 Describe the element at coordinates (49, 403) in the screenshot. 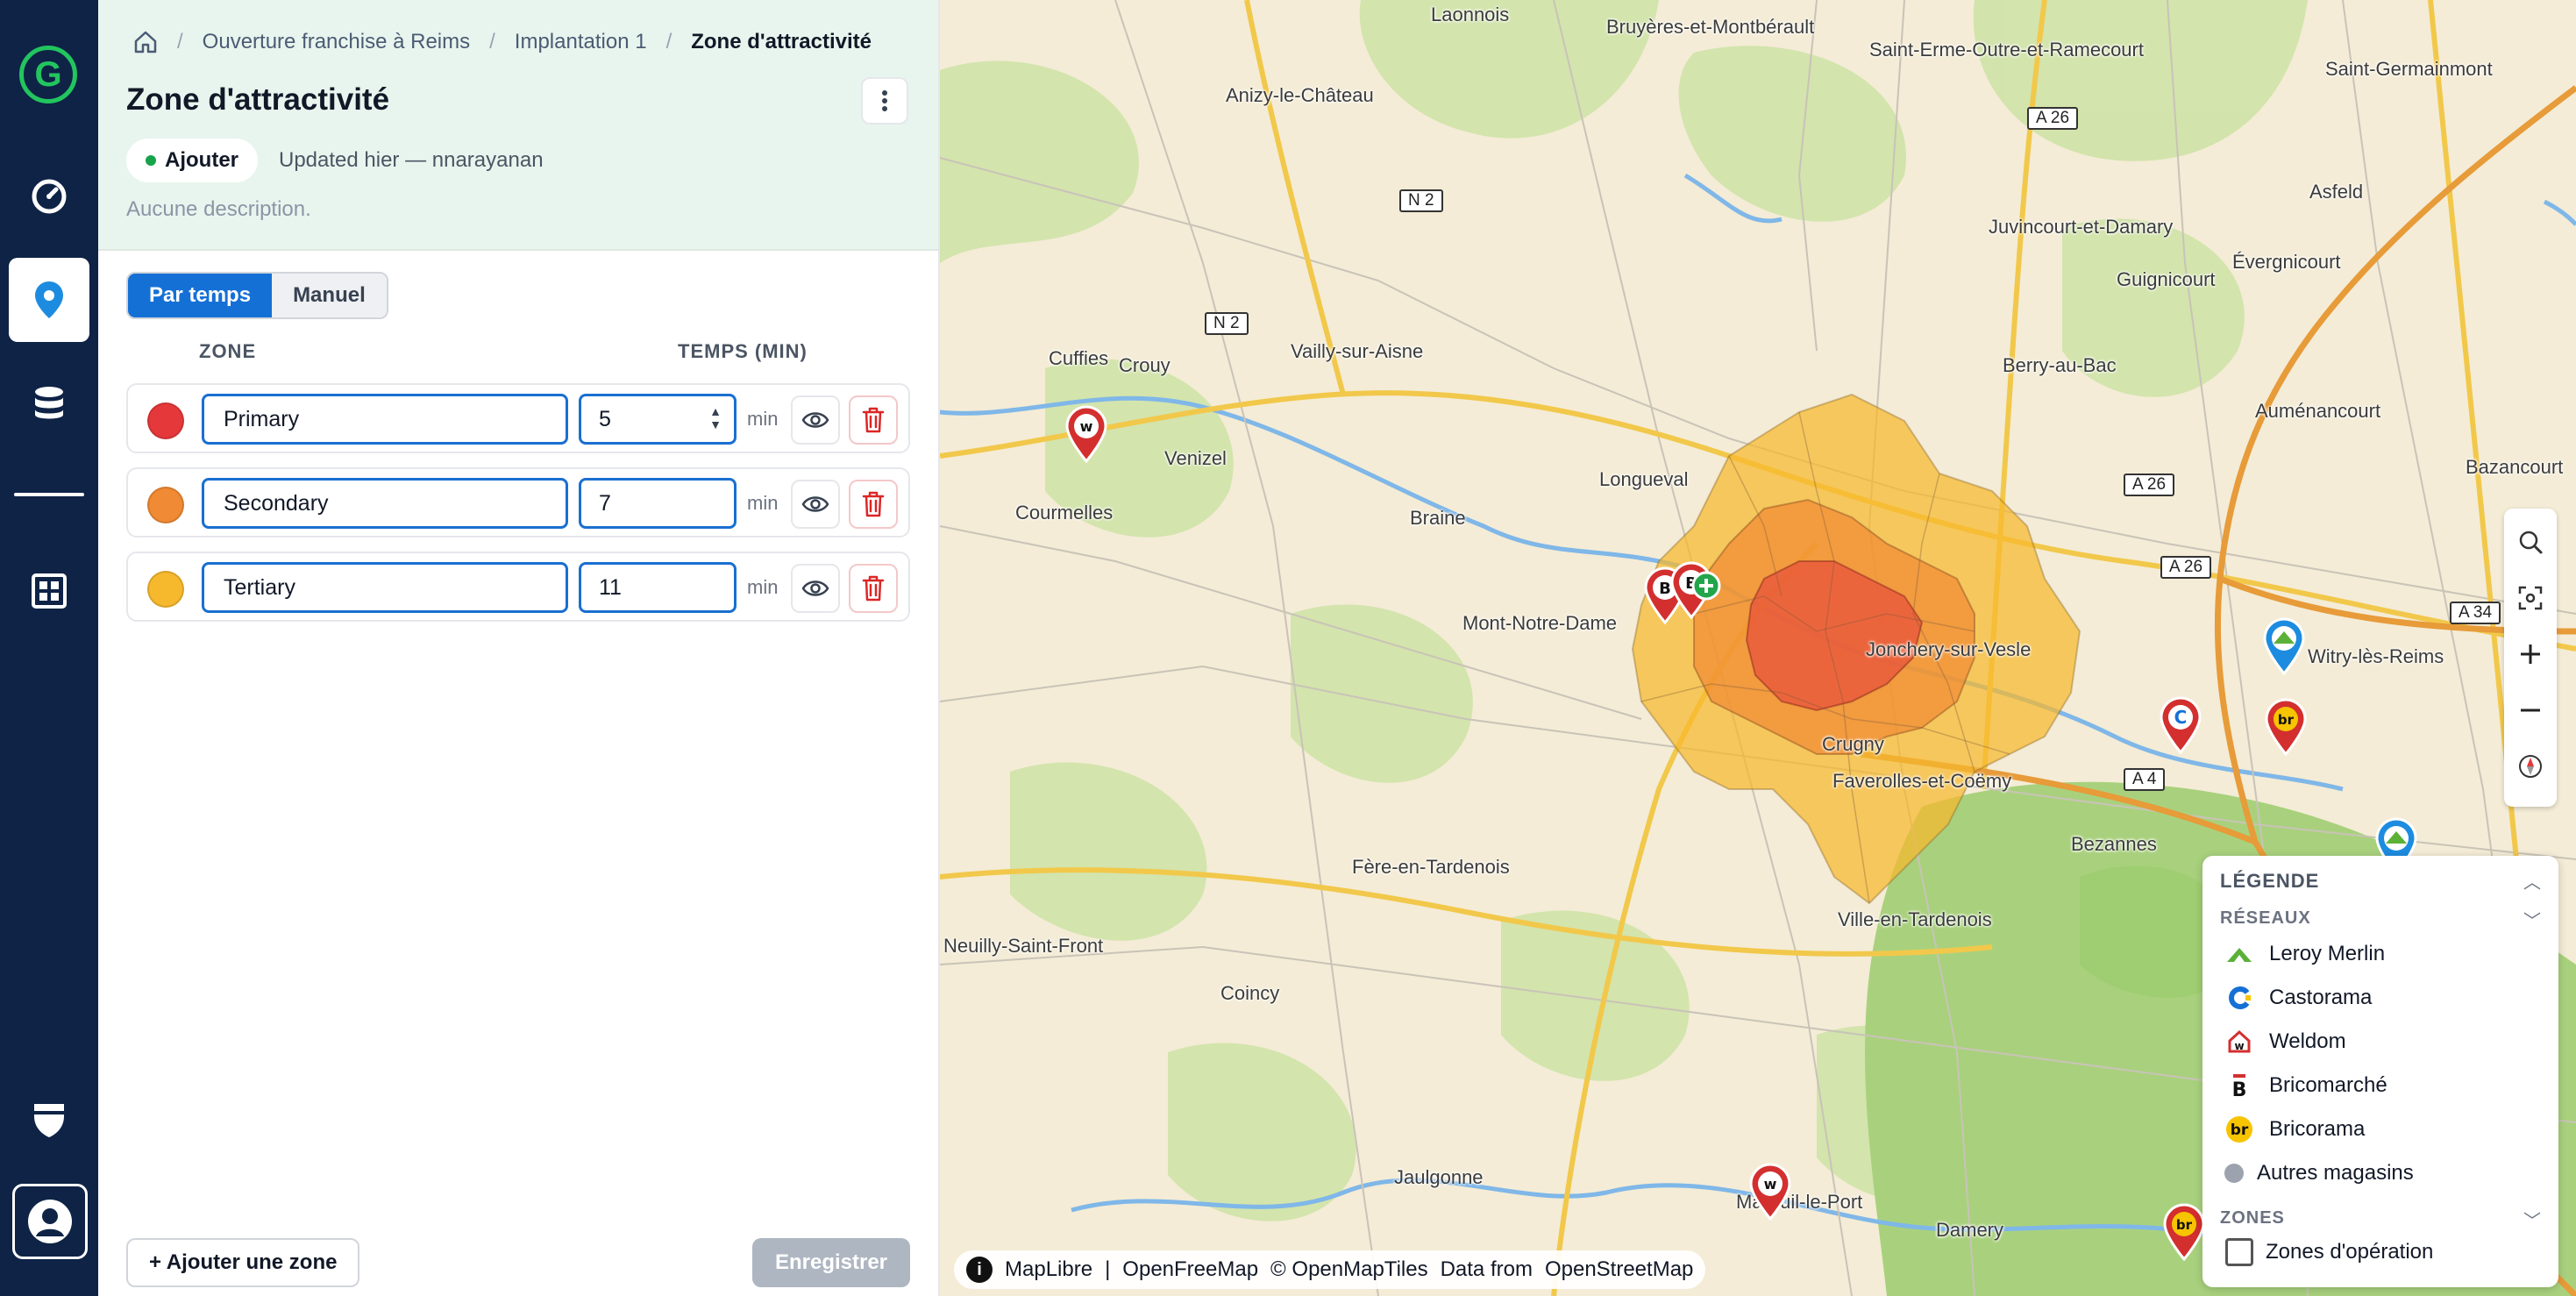

I see `database-nav-button` at that location.